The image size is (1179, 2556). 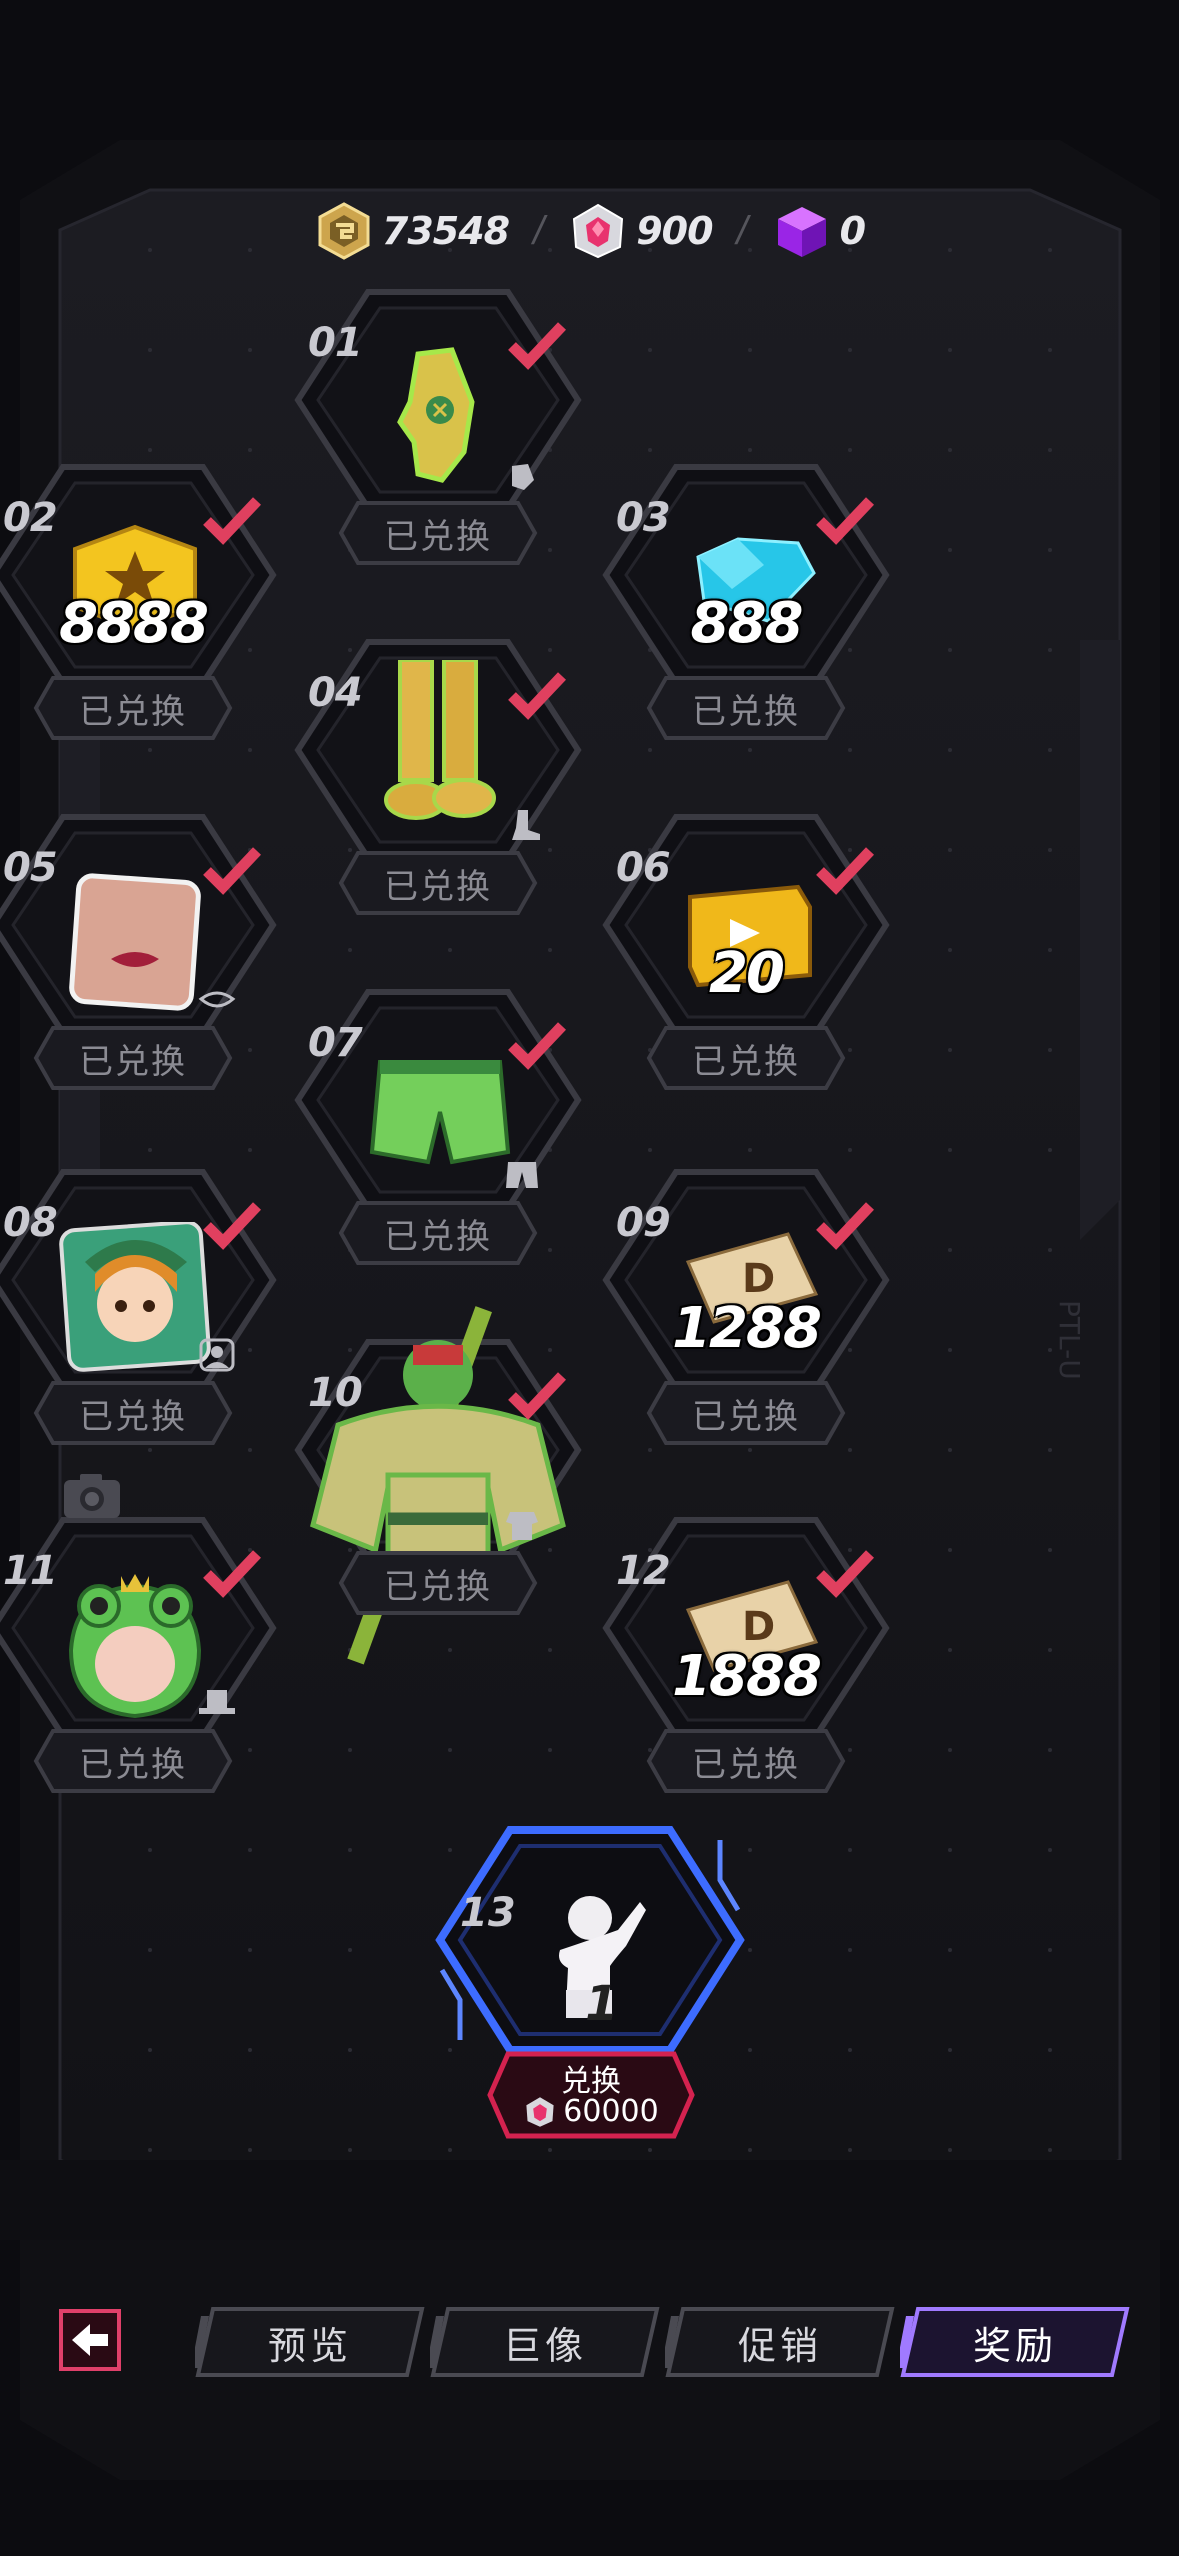 What do you see at coordinates (522, 1525) in the screenshot?
I see `outfit-type-icon` at bounding box center [522, 1525].